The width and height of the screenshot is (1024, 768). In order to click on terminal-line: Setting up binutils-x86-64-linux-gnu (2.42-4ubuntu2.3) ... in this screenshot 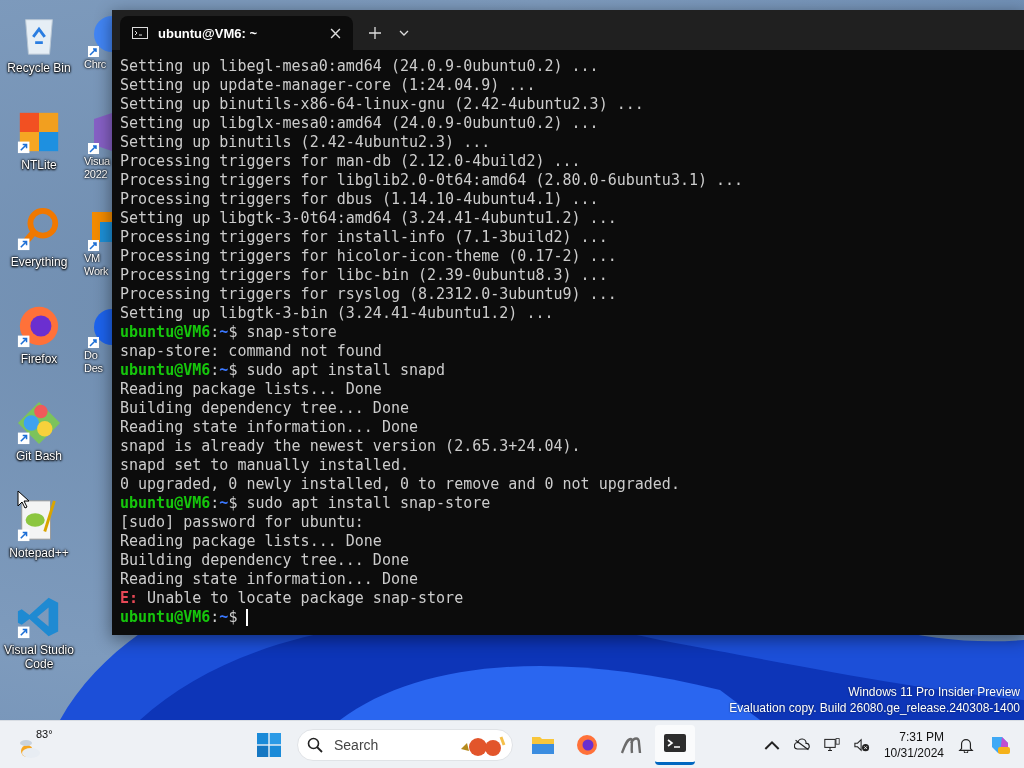, I will do `click(382, 104)`.